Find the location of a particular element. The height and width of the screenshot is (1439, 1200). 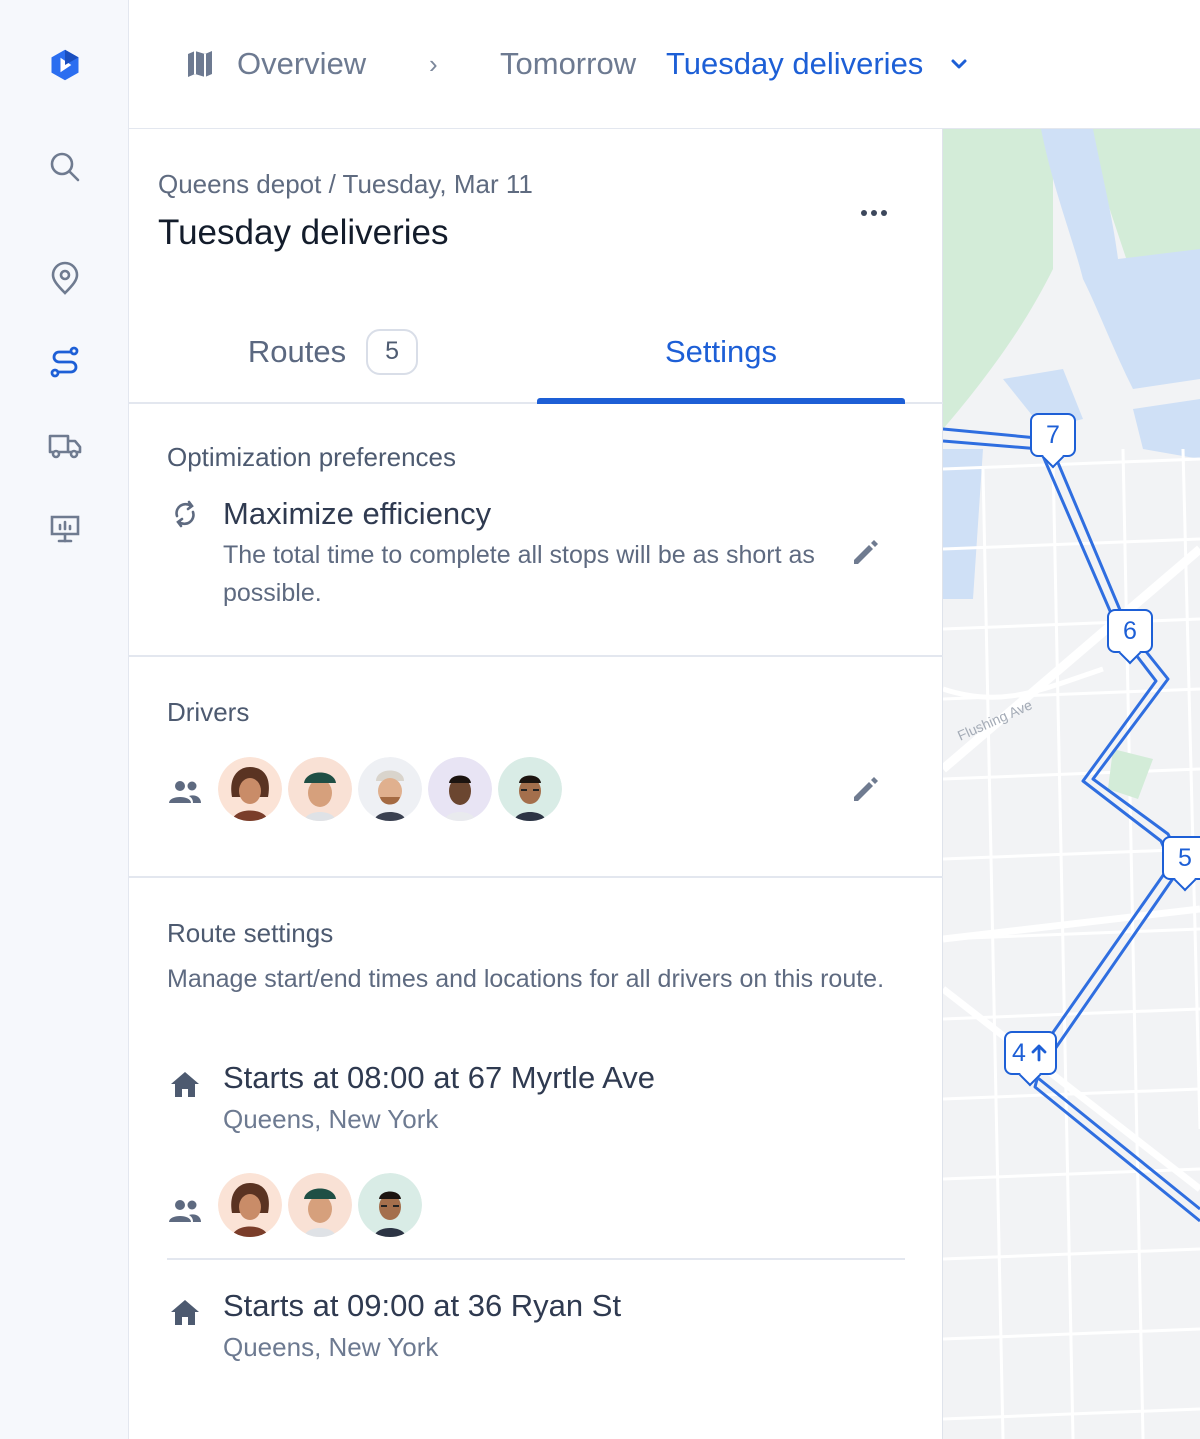

app-logo-icon is located at coordinates (65, 65).